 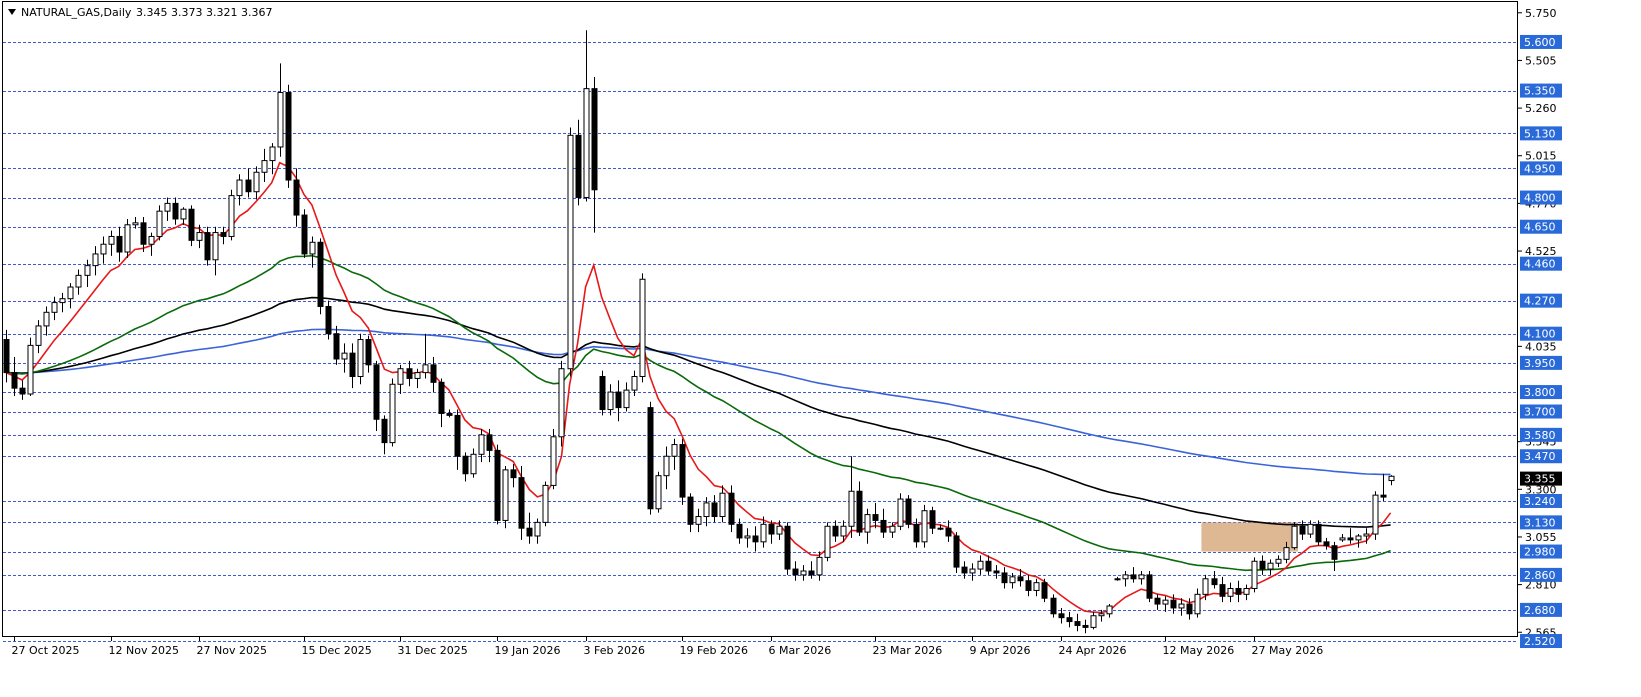 I want to click on dropdown-arrow-icon, so click(x=12, y=12).